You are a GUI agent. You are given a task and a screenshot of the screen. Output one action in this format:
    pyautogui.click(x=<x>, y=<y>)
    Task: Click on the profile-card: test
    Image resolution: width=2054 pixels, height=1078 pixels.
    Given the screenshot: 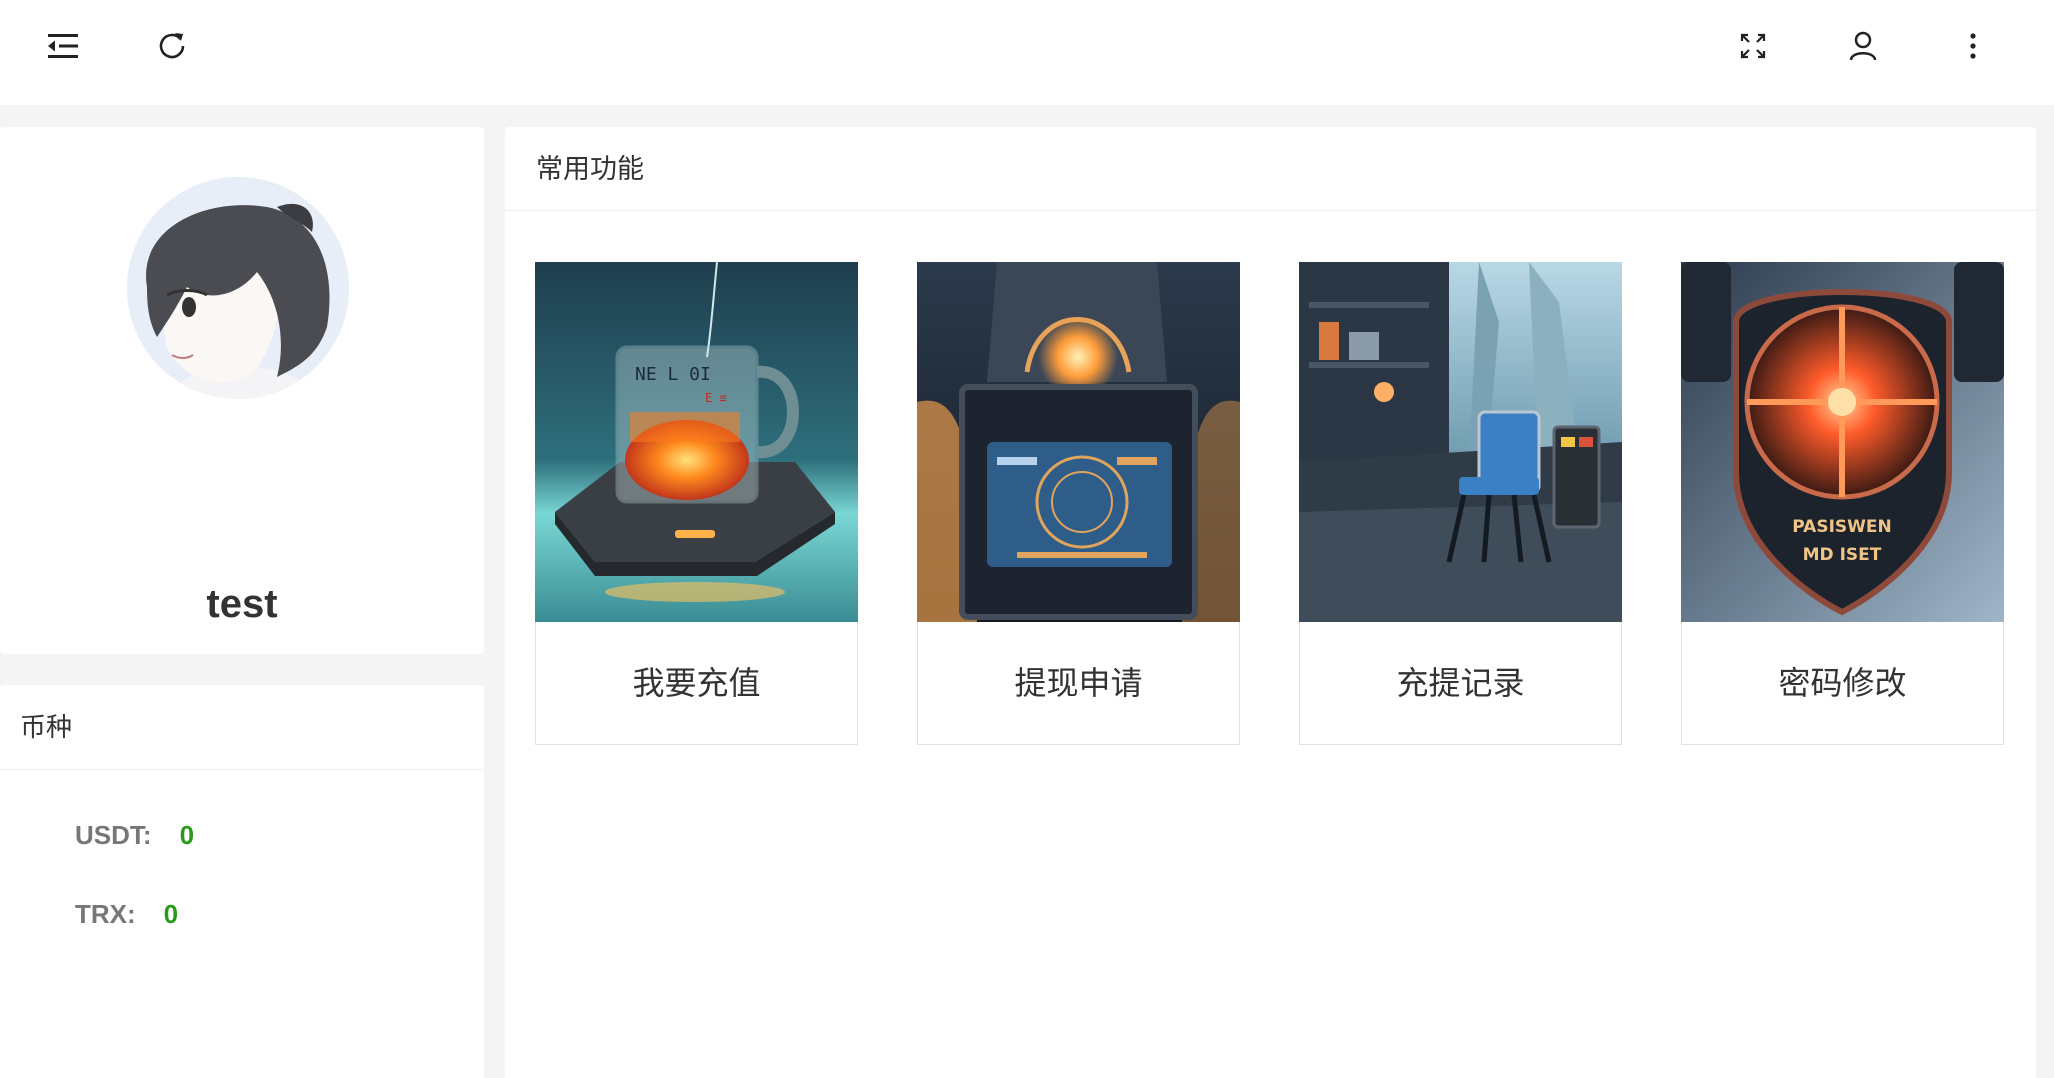 What is the action you would take?
    pyautogui.click(x=242, y=454)
    